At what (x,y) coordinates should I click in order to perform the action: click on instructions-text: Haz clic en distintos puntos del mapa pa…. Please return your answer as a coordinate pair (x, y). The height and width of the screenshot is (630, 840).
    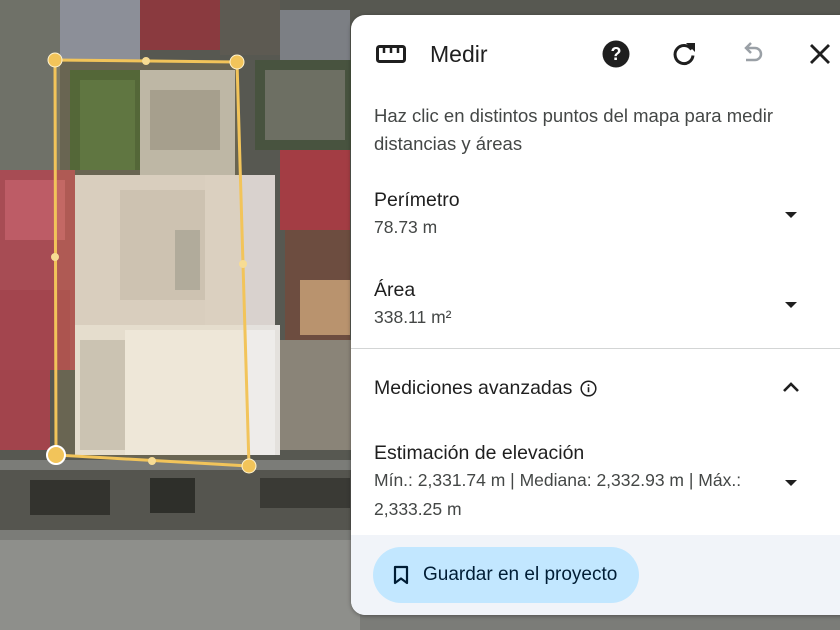
    Looking at the image, I should click on (573, 129).